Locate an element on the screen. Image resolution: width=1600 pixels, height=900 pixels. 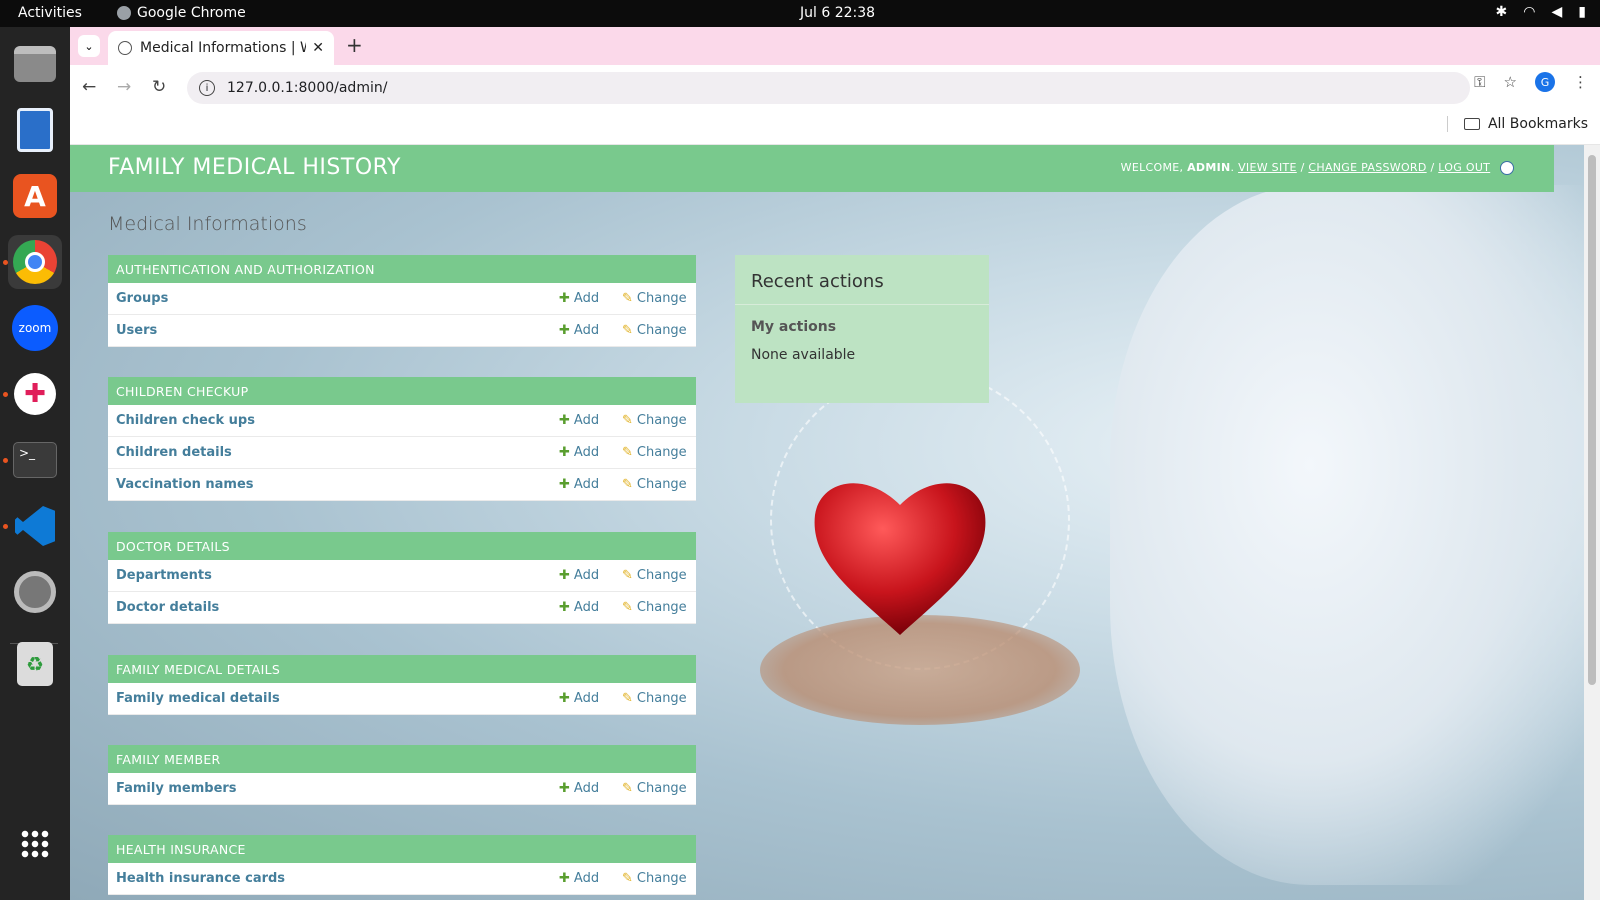
page-title: Medical Informations is located at coordinates (207, 224).